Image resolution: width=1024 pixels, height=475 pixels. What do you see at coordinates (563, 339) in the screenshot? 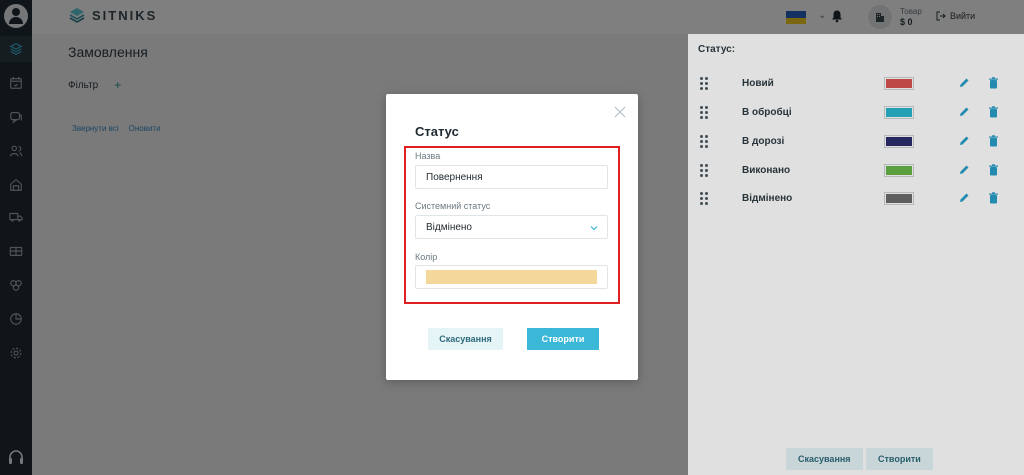
I see `create-button: Створити` at bounding box center [563, 339].